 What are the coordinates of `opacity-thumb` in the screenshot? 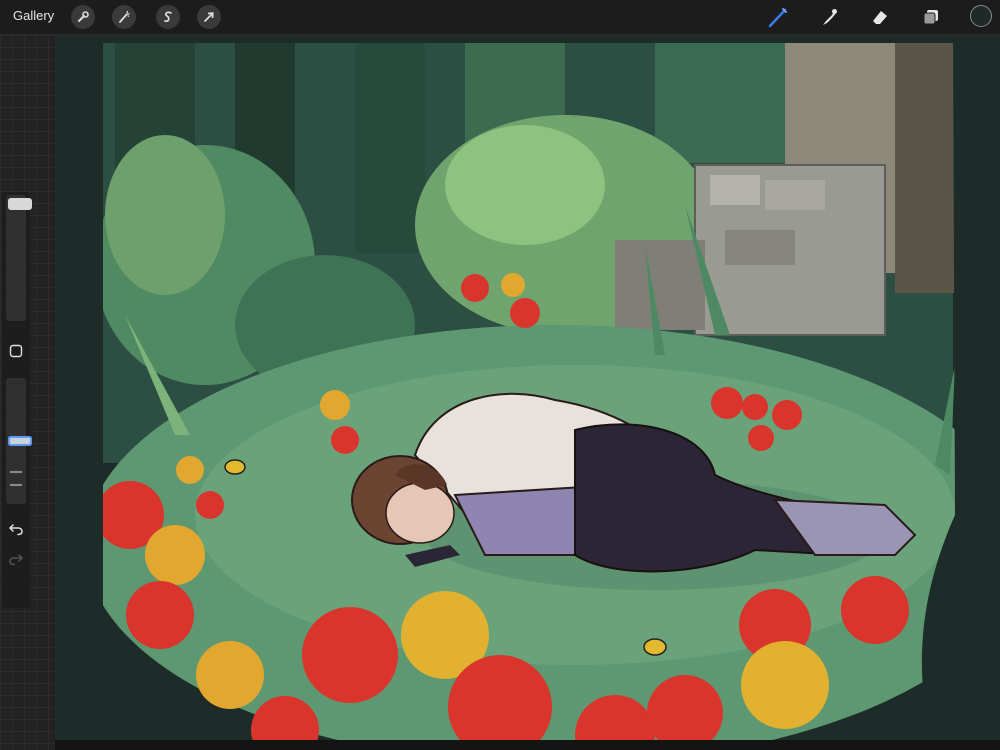 It's located at (20, 441).